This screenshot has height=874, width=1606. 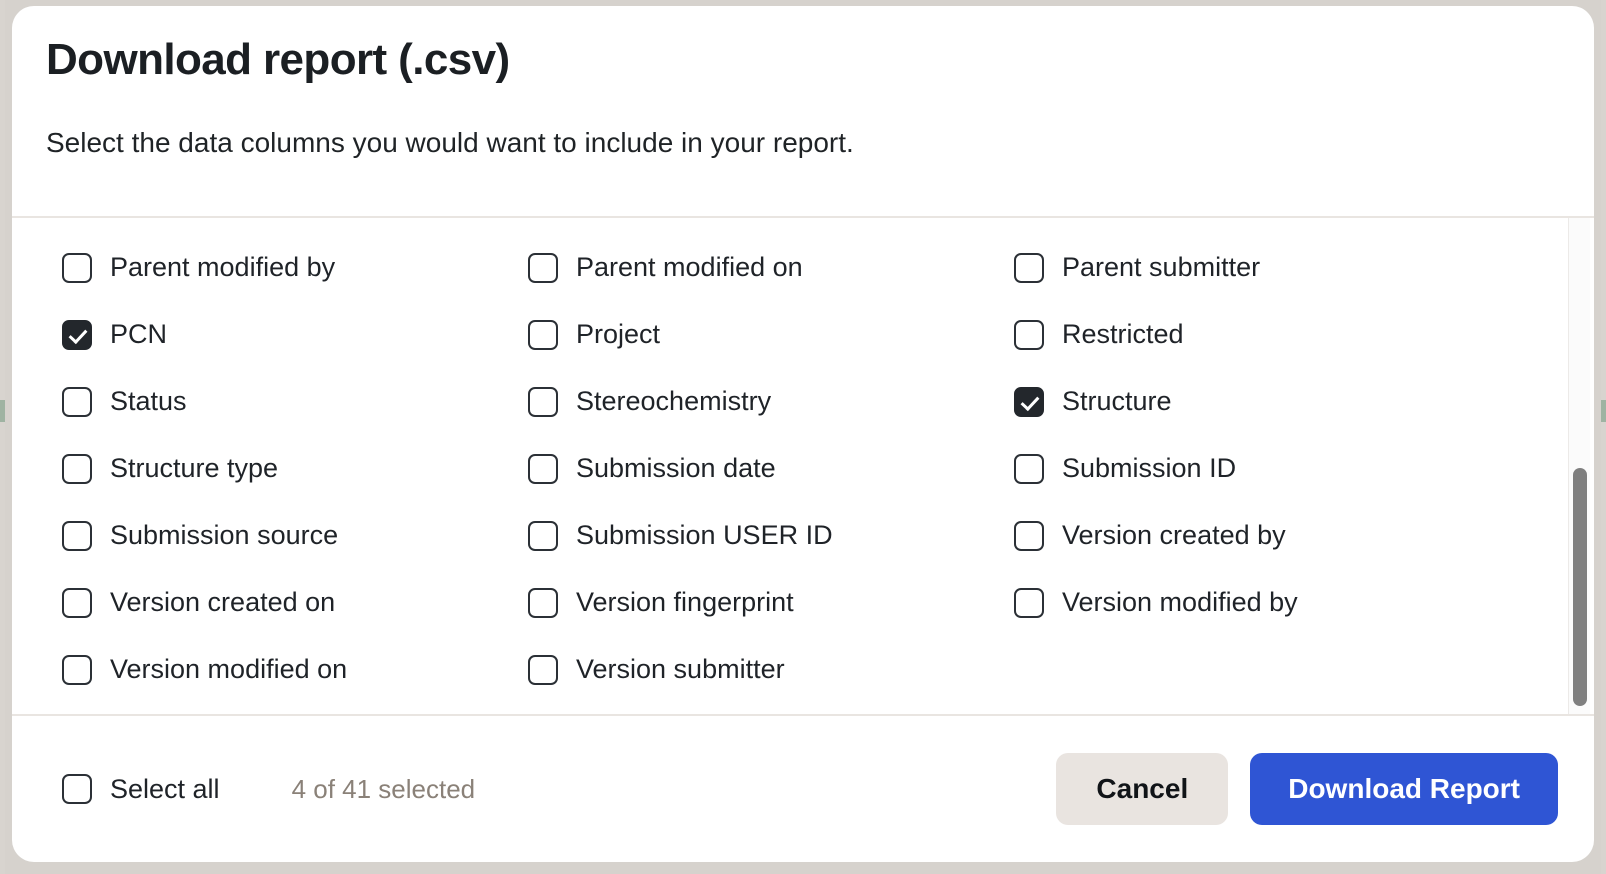 What do you see at coordinates (1149, 468) in the screenshot?
I see `column-option-label: Submission ID` at bounding box center [1149, 468].